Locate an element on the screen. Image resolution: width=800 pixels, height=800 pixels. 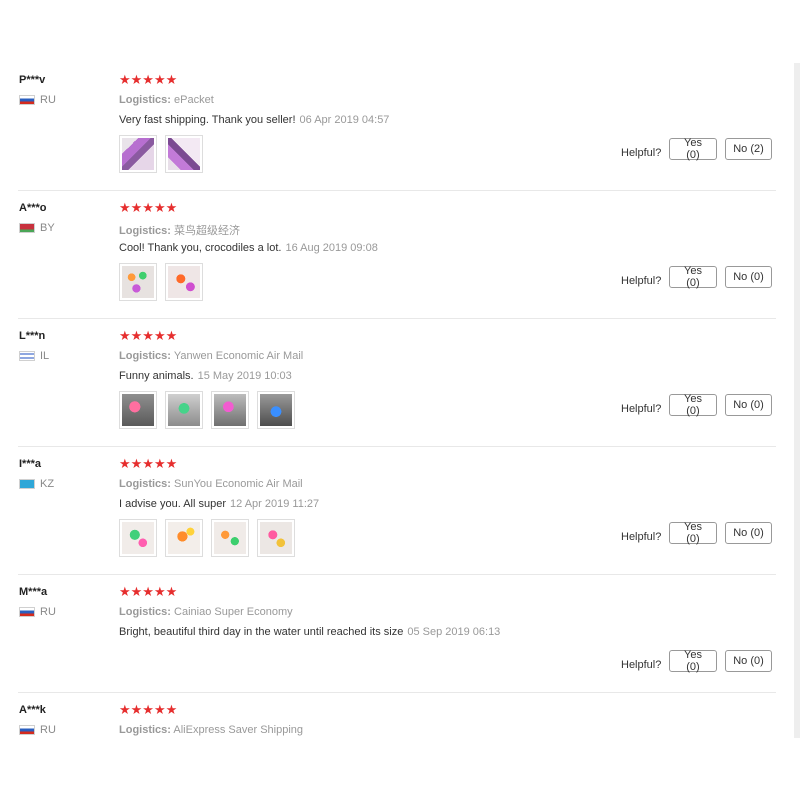
country-code: IL is located at coordinates (45, 356).